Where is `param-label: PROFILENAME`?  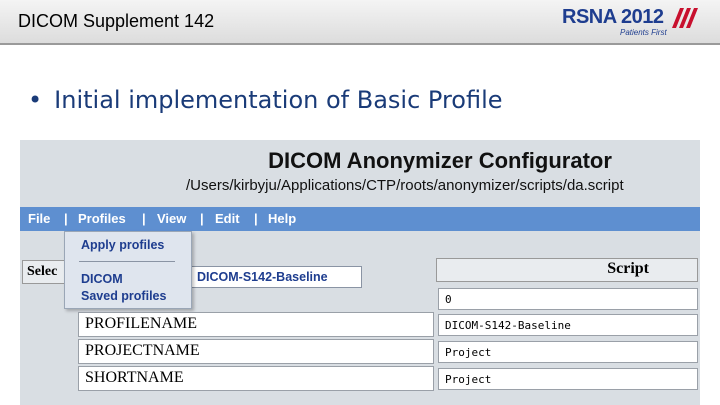 param-label: PROFILENAME is located at coordinates (256, 324).